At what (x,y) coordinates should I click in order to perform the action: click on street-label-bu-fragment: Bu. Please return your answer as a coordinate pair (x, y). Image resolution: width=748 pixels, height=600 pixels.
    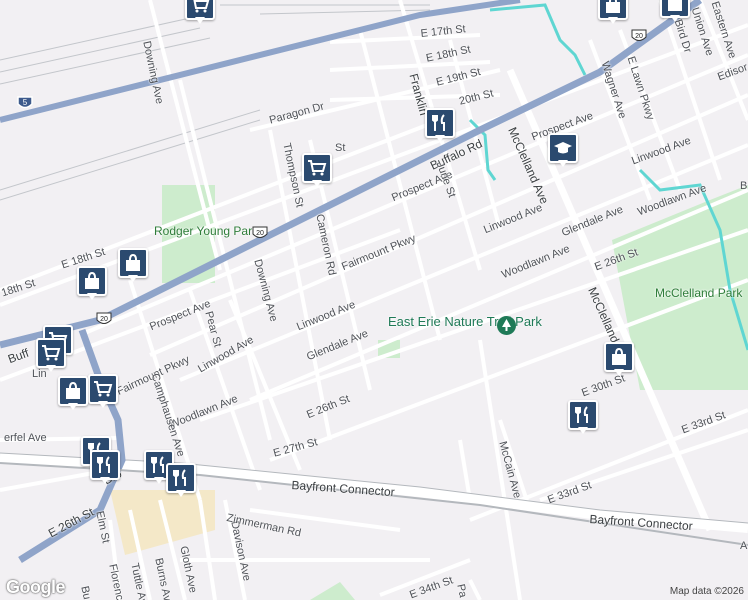
    Looking at the image, I should click on (85, 592).